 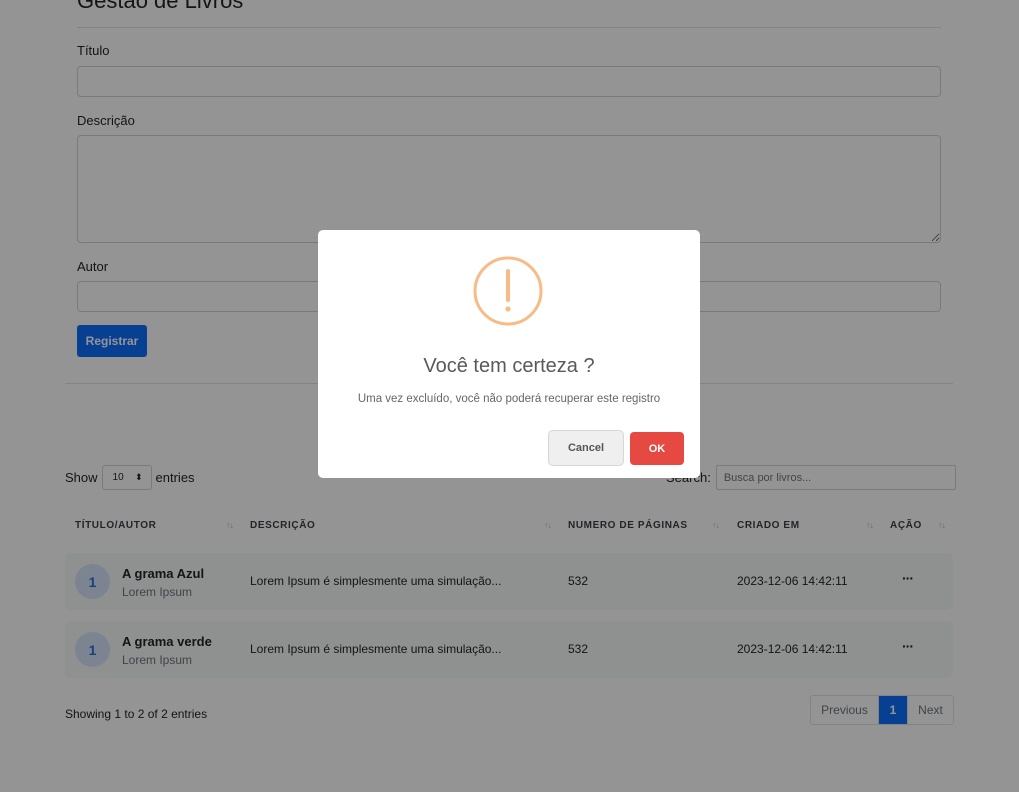 What do you see at coordinates (509, 366) in the screenshot?
I see `dialog-title: Você tem certeza ?` at bounding box center [509, 366].